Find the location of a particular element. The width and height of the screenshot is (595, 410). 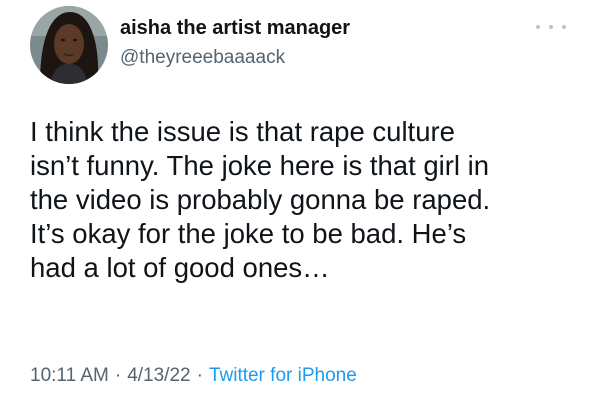

tweet-date: 4/13/22 is located at coordinates (158, 375).